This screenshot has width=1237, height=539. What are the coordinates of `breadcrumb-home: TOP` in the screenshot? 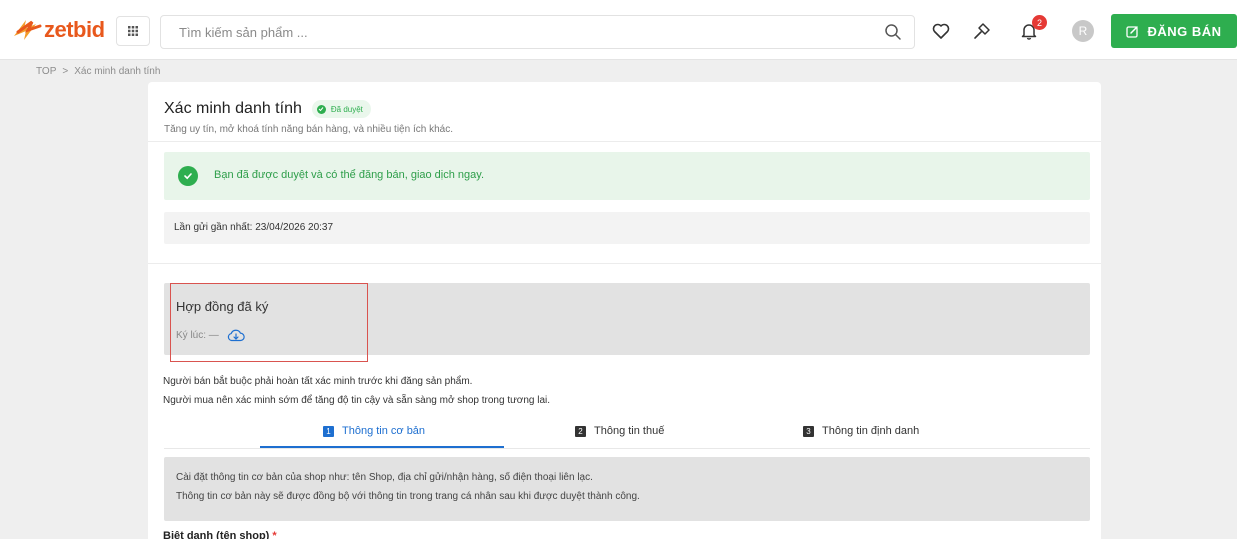 It's located at (46, 71).